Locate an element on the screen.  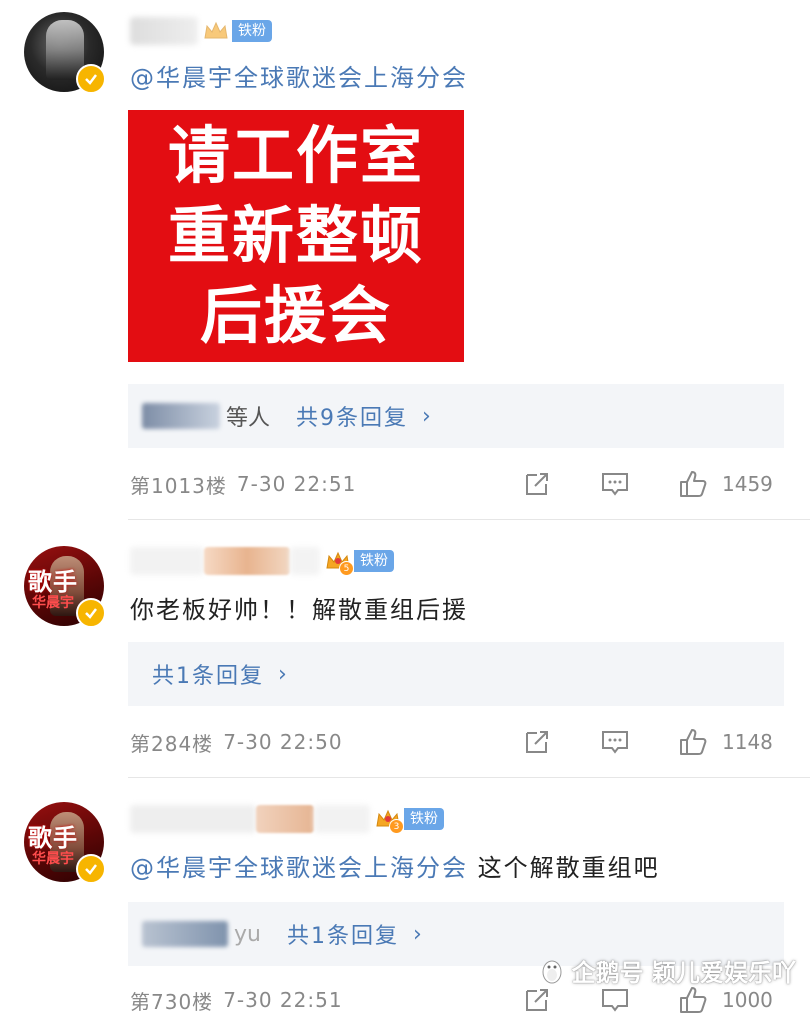
reply-preview: 共1条回复 › is located at coordinates (456, 674).